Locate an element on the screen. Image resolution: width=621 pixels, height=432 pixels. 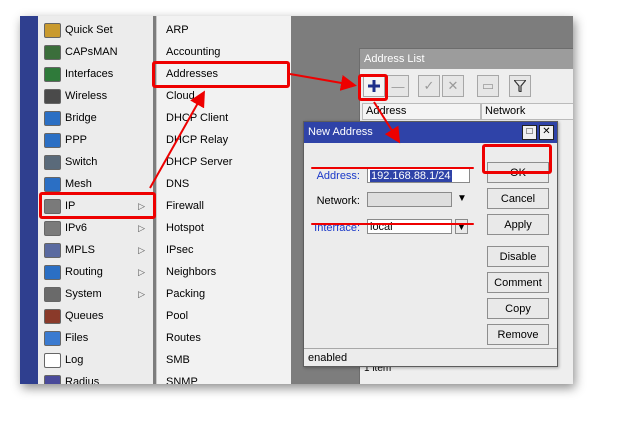
arrow-add-to-dialog is located at coordinates (387, 122).